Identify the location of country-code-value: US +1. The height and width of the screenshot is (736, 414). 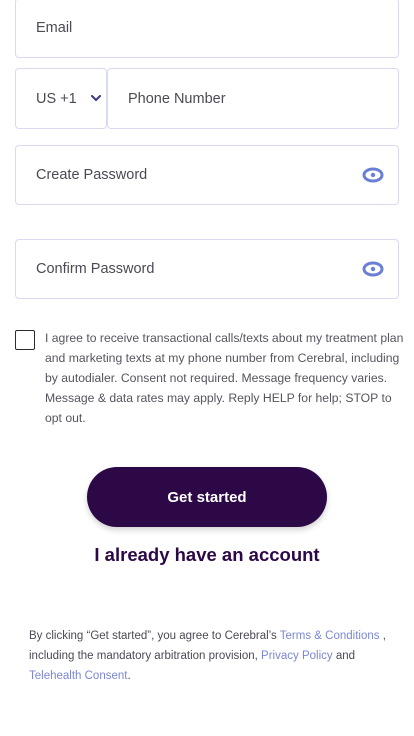
(56, 98).